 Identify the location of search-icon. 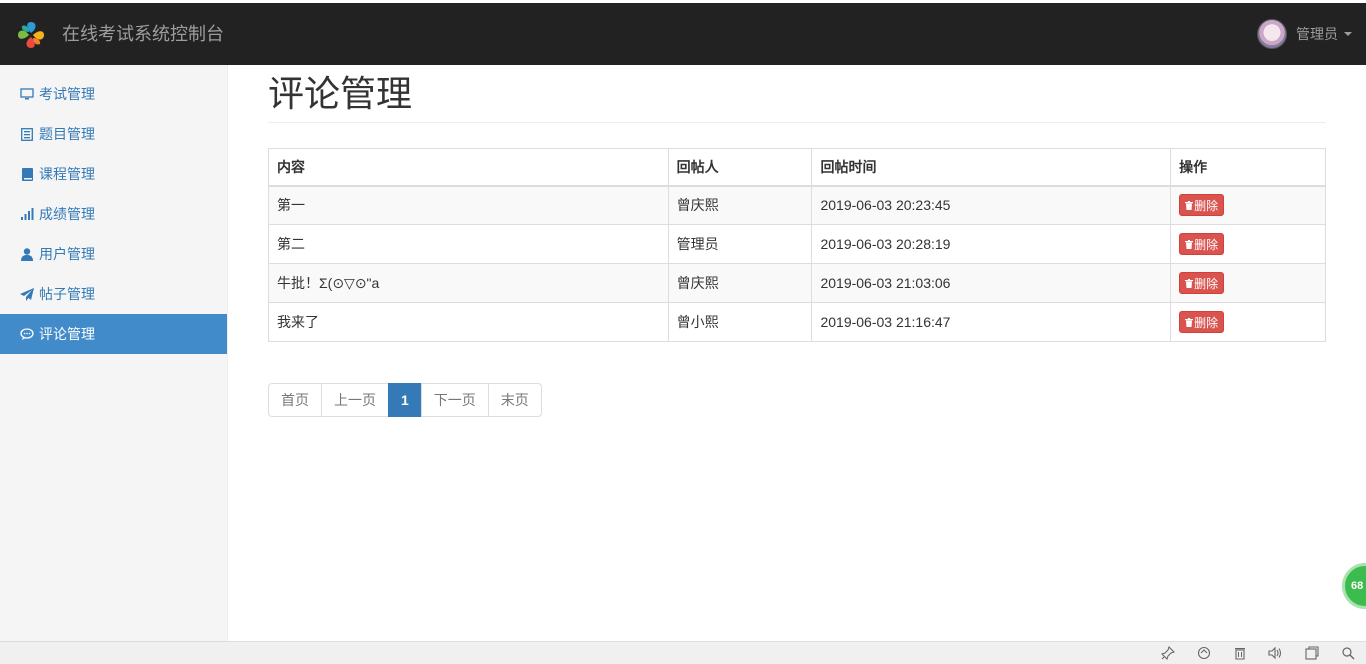
(1348, 653).